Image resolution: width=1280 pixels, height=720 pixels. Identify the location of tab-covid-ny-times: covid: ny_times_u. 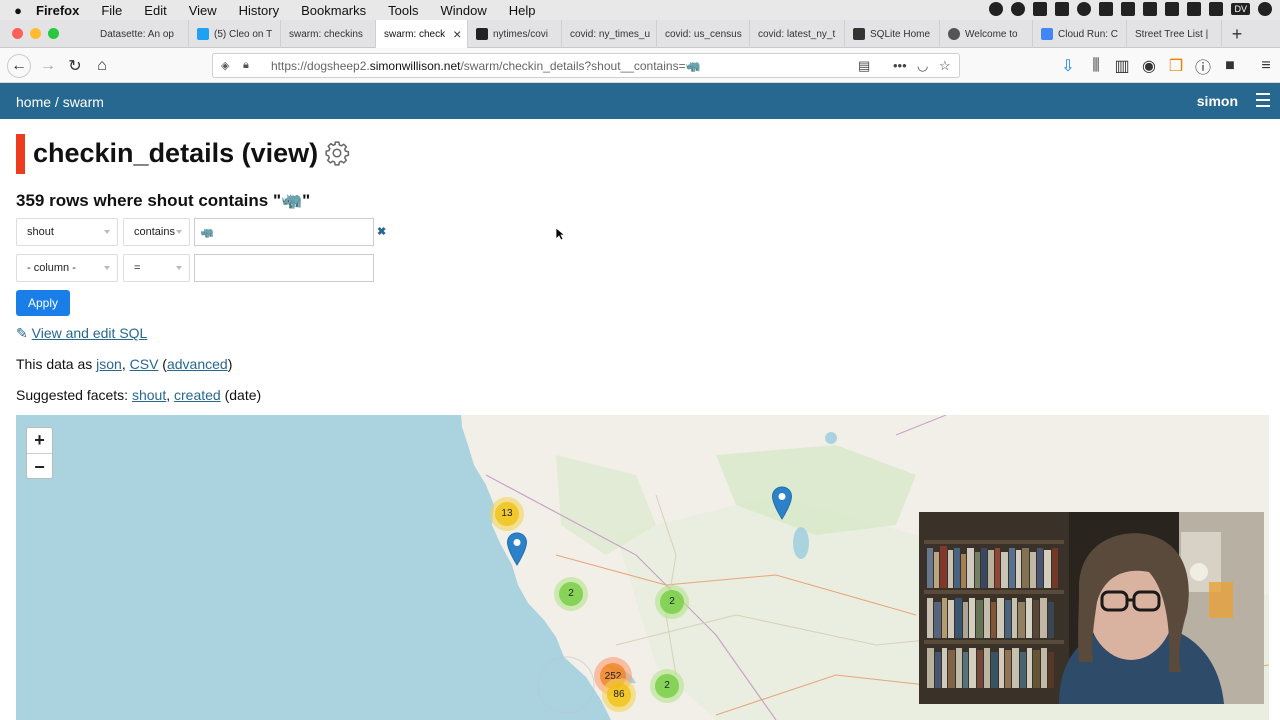
(609, 34).